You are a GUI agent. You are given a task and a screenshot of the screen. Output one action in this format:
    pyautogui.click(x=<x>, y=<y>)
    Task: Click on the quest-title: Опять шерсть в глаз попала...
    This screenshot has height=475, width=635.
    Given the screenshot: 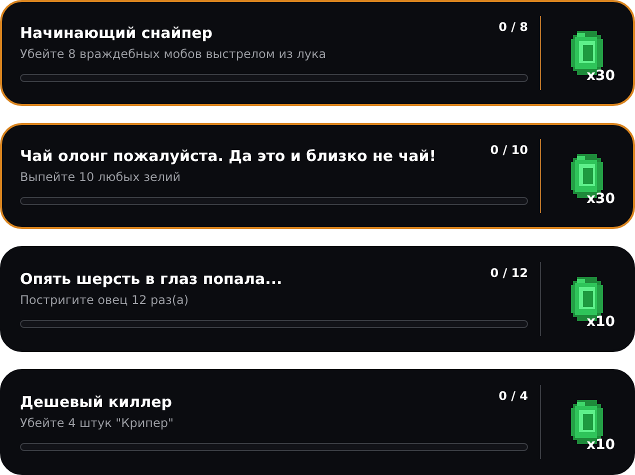 What is the action you would take?
    pyautogui.click(x=151, y=279)
    